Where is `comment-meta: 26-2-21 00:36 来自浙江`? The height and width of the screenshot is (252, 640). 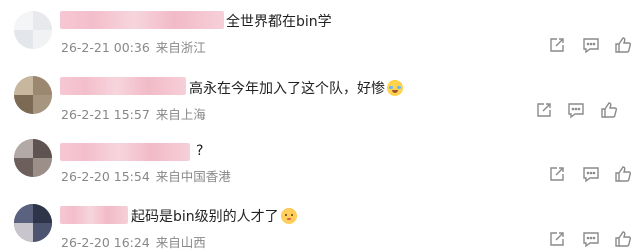 comment-meta: 26-2-21 00:36 来自浙江 is located at coordinates (133, 46).